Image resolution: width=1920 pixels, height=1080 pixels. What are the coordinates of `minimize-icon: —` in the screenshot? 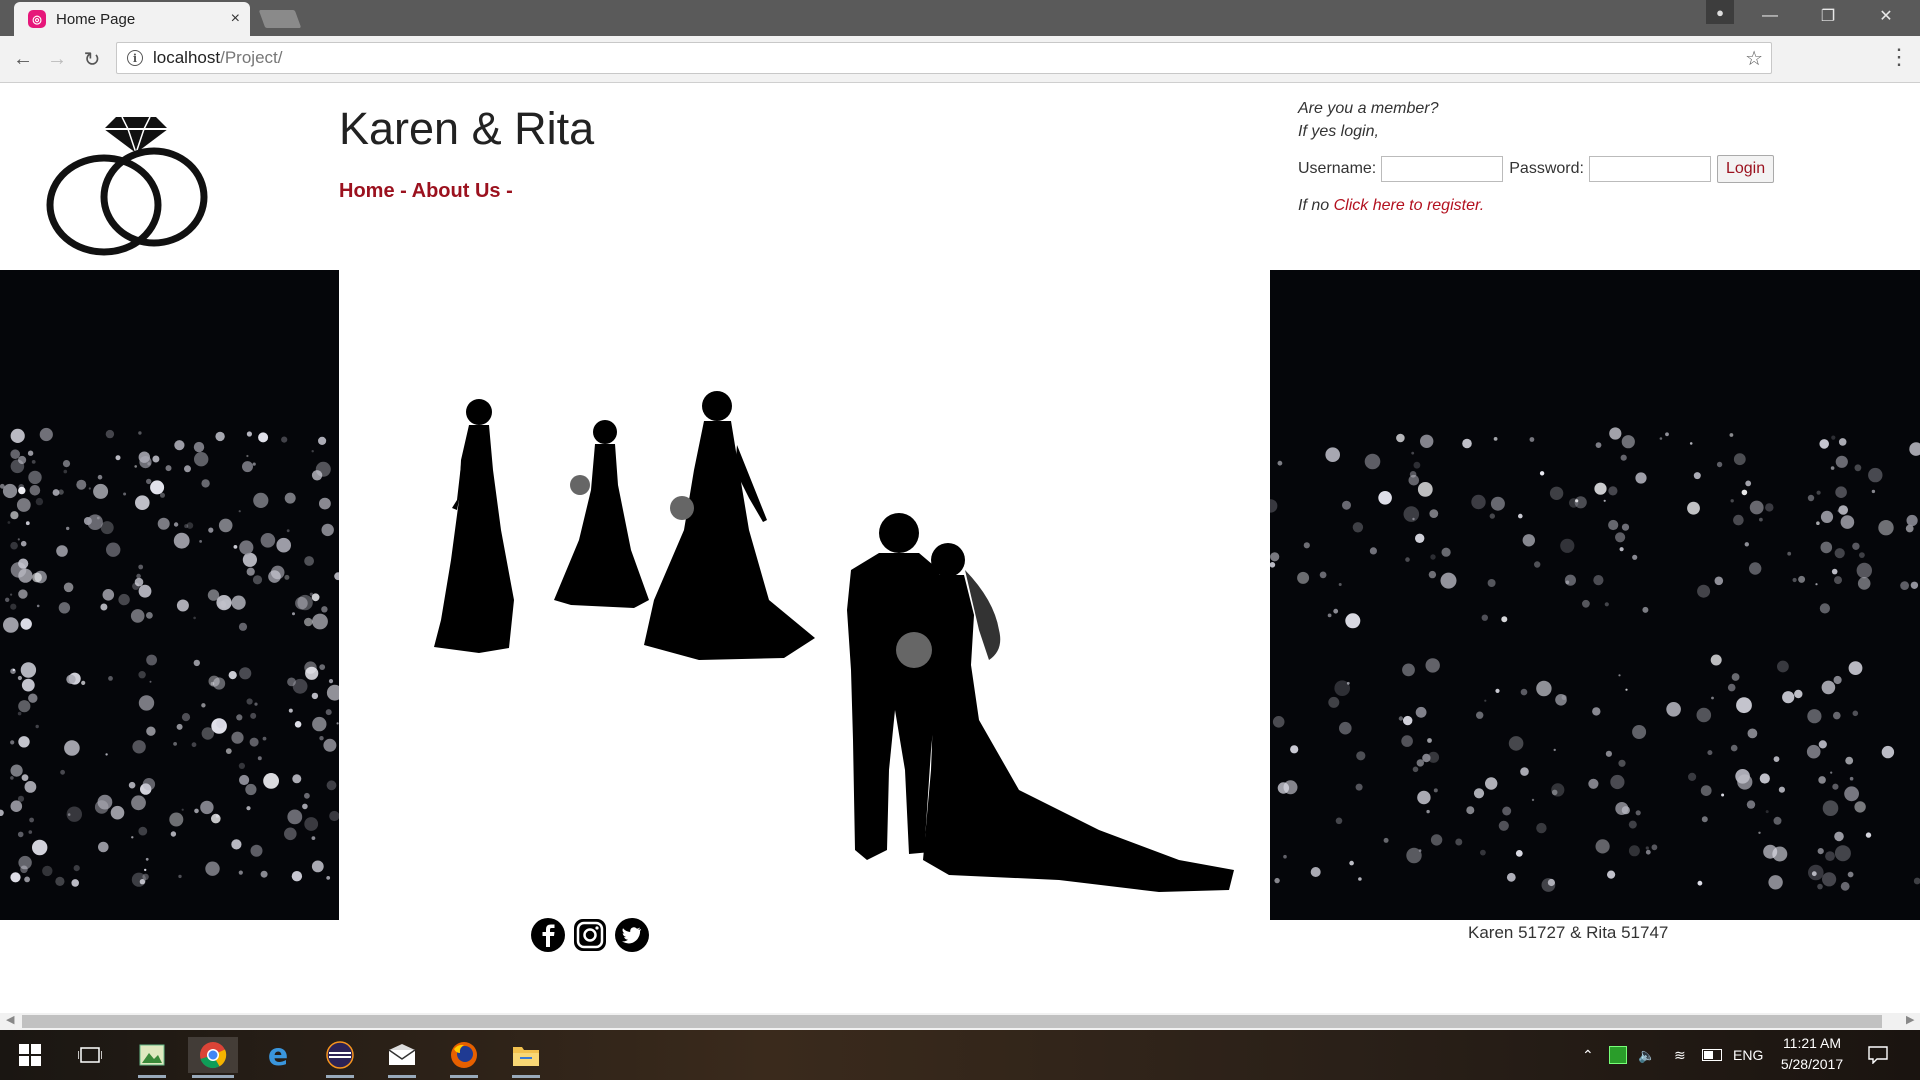 It's located at (1770, 16).